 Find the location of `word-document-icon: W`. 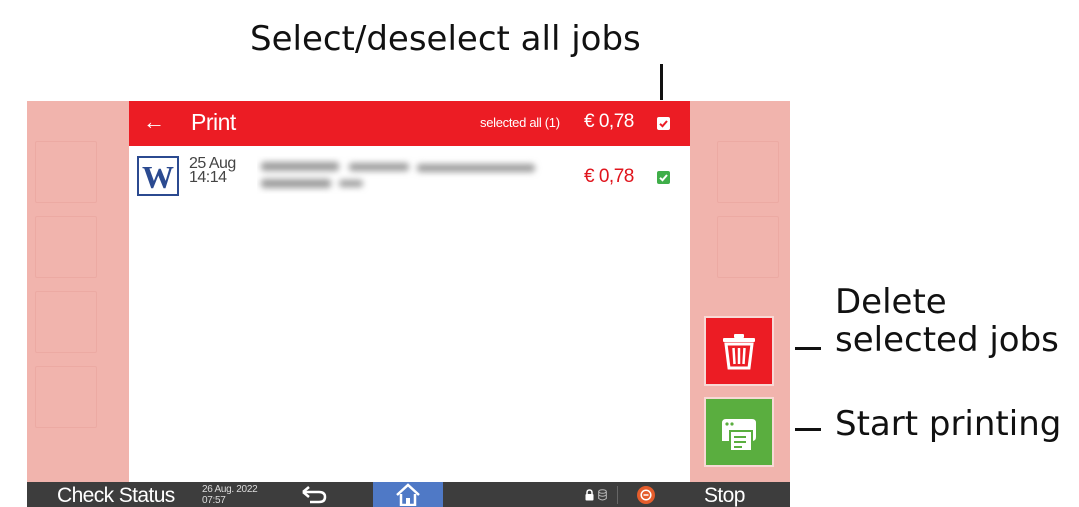

word-document-icon: W is located at coordinates (158, 176).